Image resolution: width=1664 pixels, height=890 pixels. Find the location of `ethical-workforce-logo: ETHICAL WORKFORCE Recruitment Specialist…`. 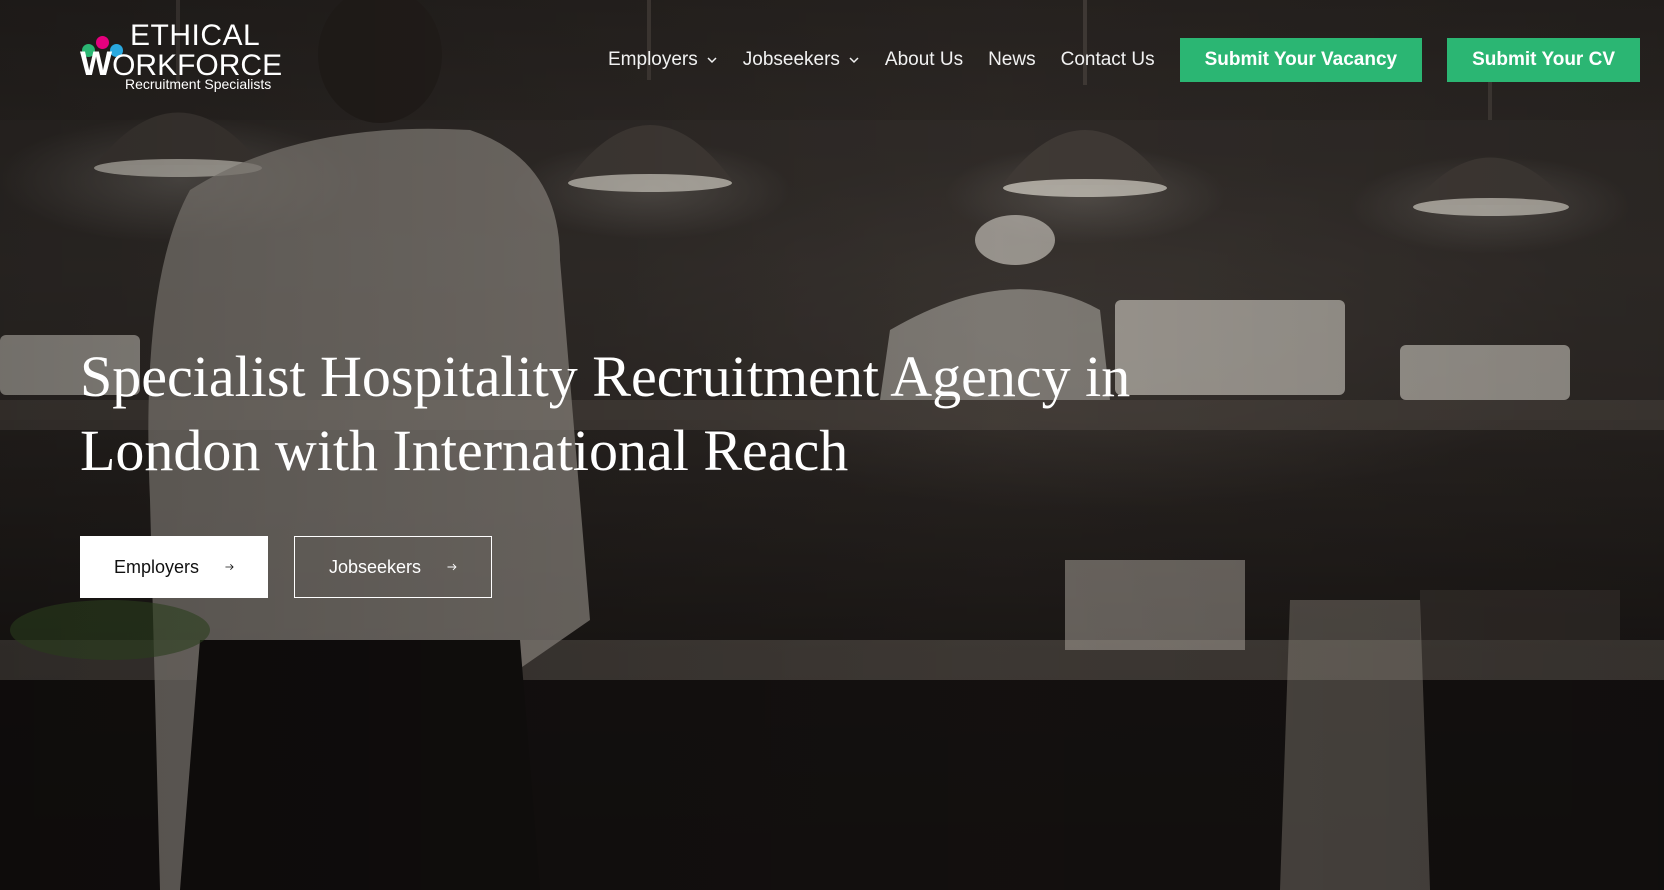

ethical-workforce-logo: ETHICAL WORKFORCE Recruitment Specialist… is located at coordinates (181, 57).